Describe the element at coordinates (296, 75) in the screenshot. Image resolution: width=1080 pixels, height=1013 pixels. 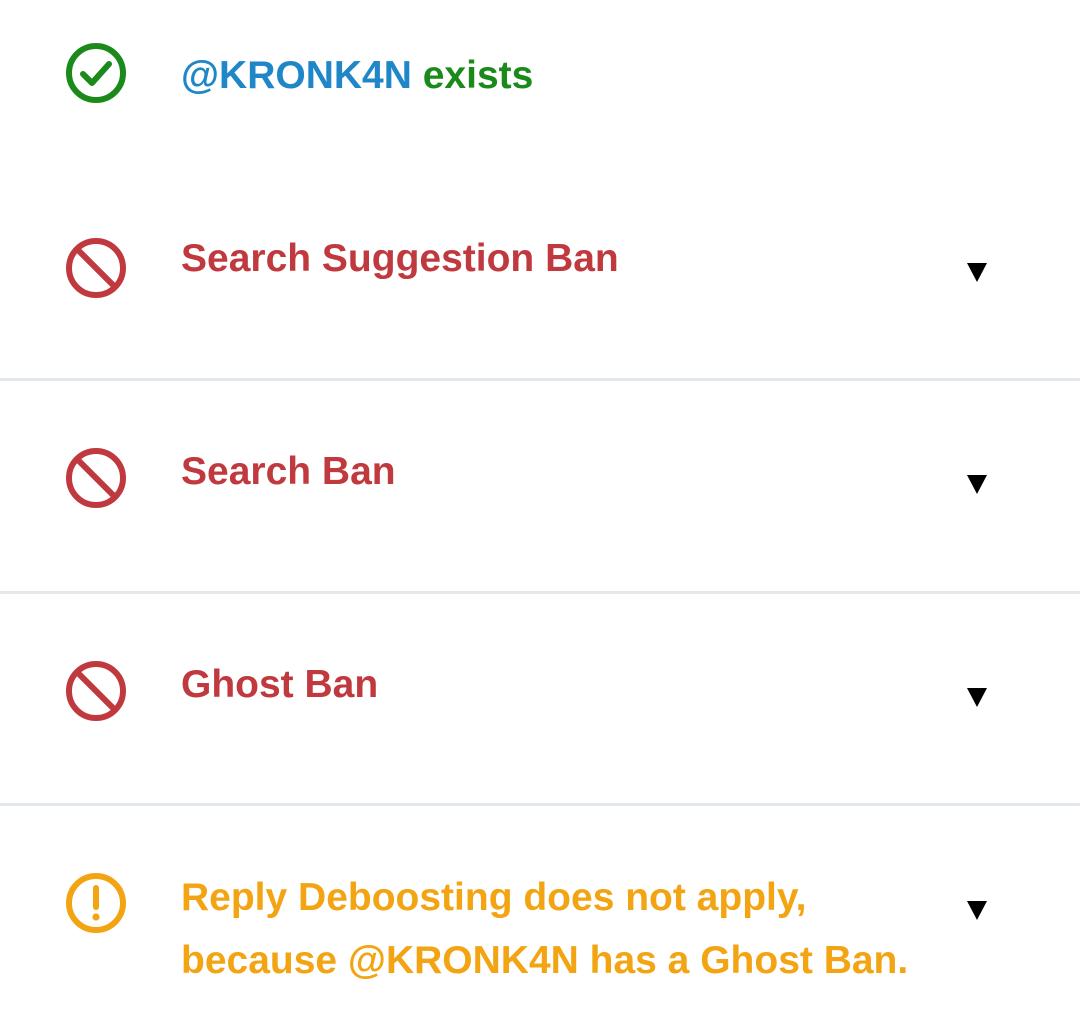
I see `handle-link: @KRONK4N` at that location.